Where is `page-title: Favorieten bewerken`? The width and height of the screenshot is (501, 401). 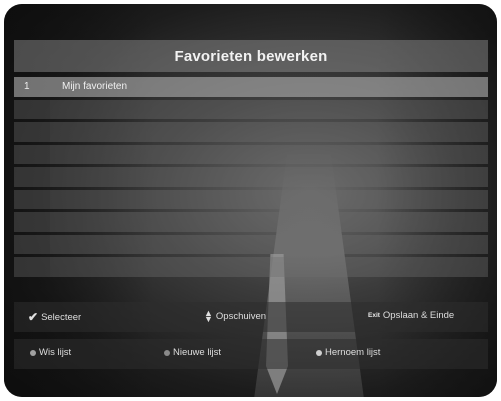
page-title: Favorieten bewerken is located at coordinates (251, 56).